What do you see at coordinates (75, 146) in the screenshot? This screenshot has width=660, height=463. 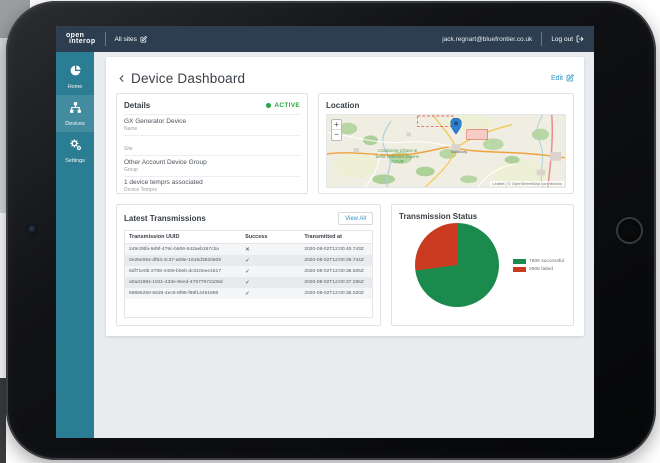 I see `cogs-icon` at bounding box center [75, 146].